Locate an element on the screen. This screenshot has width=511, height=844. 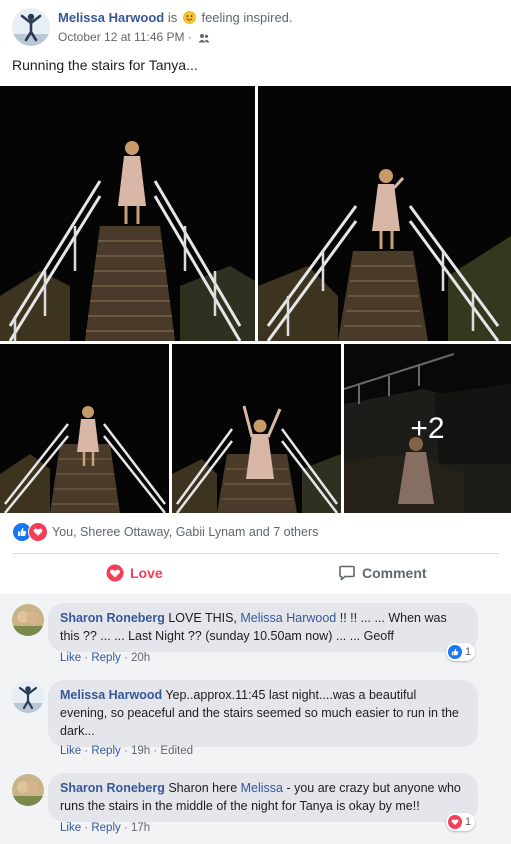
love-button: Love is located at coordinates (134, 573).